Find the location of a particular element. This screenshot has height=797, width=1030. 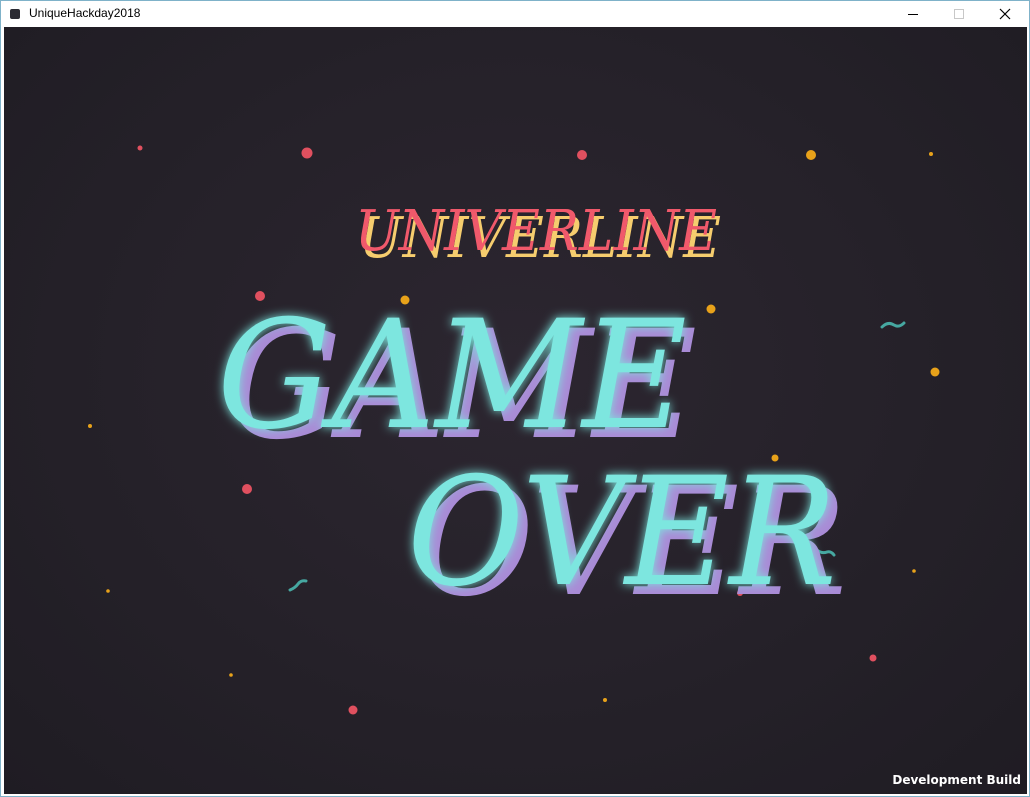

headline-over: OVER is located at coordinates (622, 533).